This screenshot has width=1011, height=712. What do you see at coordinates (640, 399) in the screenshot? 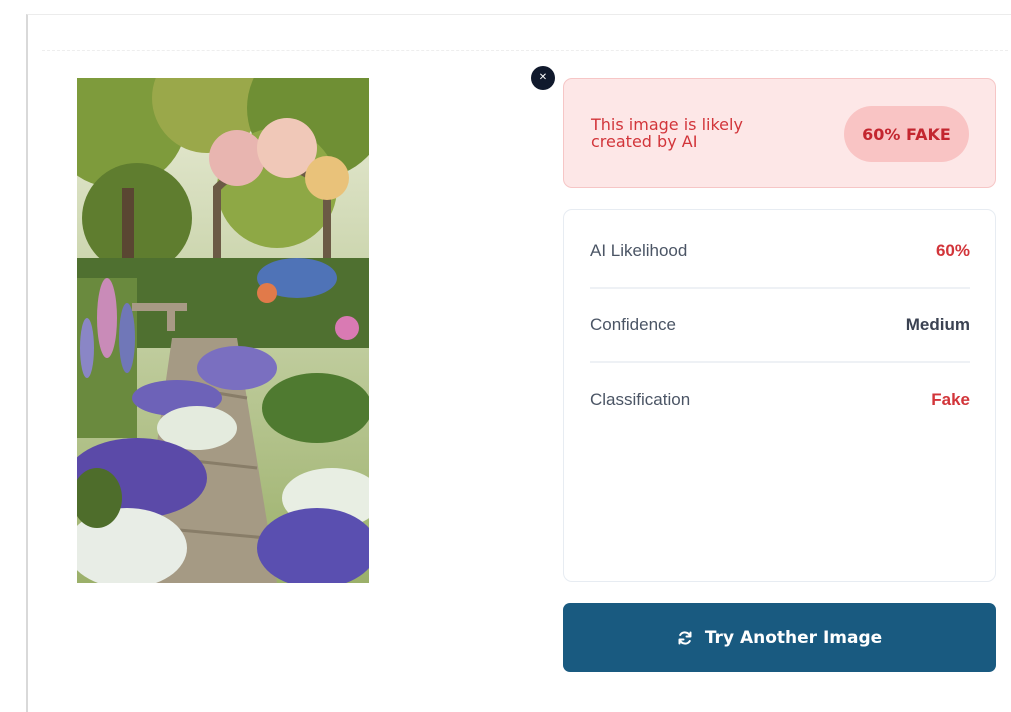
I see `stat-label: Classification` at bounding box center [640, 399].